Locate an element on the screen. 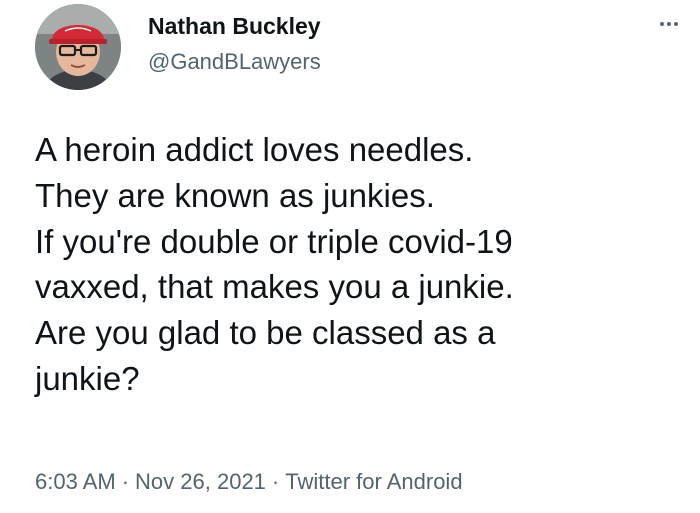 This screenshot has height=513, width=700. tweet-time: 6:03 AM is located at coordinates (75, 481).